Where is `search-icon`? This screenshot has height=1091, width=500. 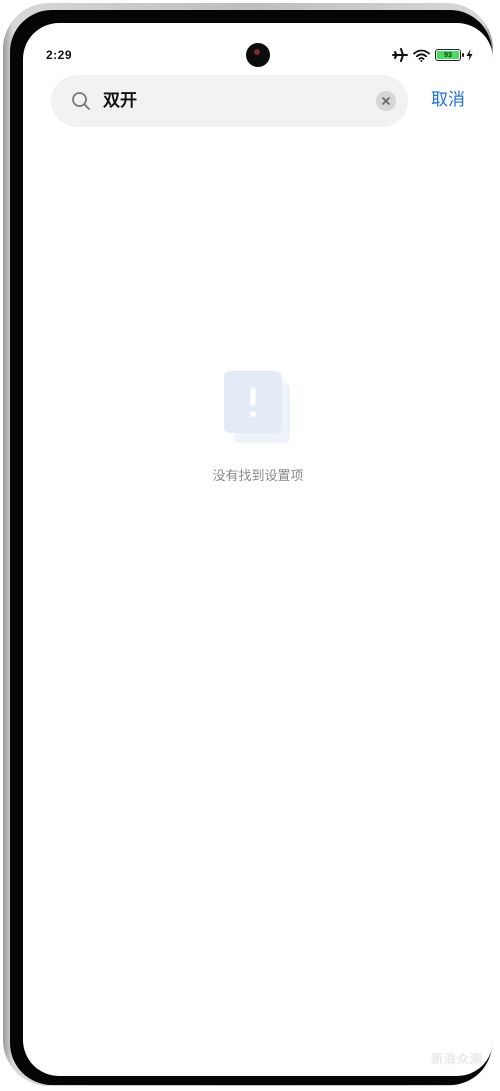 search-icon is located at coordinates (81, 101).